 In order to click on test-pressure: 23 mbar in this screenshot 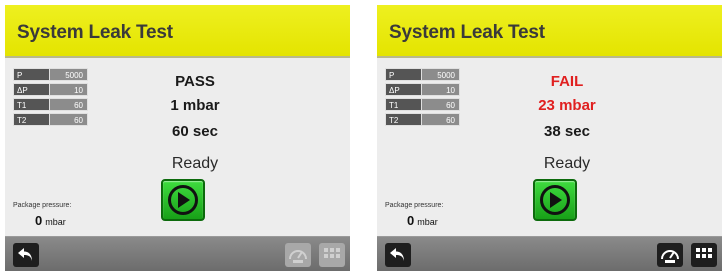, I will do `click(567, 105)`.